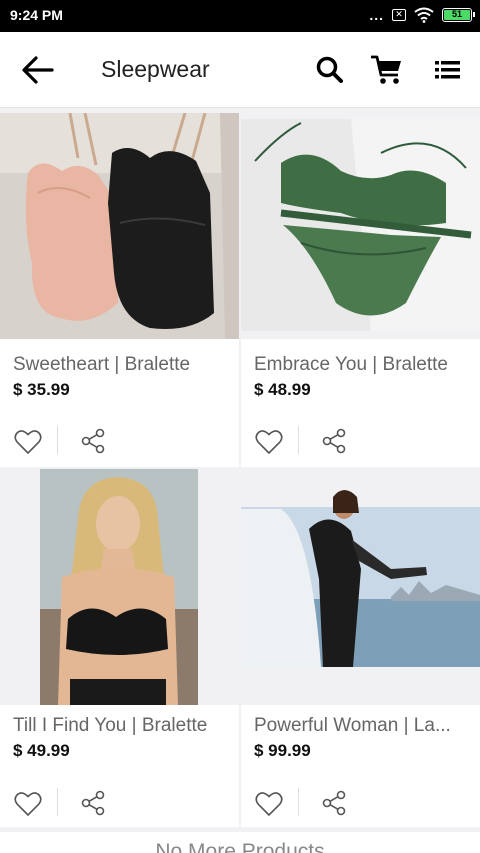  I want to click on cart-icon, so click(387, 70).